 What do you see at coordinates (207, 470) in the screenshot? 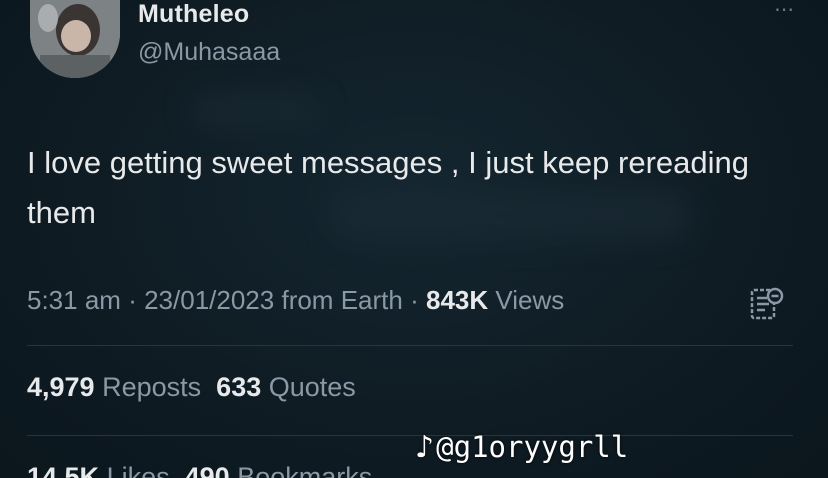
I see `bookmarks-count: 490` at bounding box center [207, 470].